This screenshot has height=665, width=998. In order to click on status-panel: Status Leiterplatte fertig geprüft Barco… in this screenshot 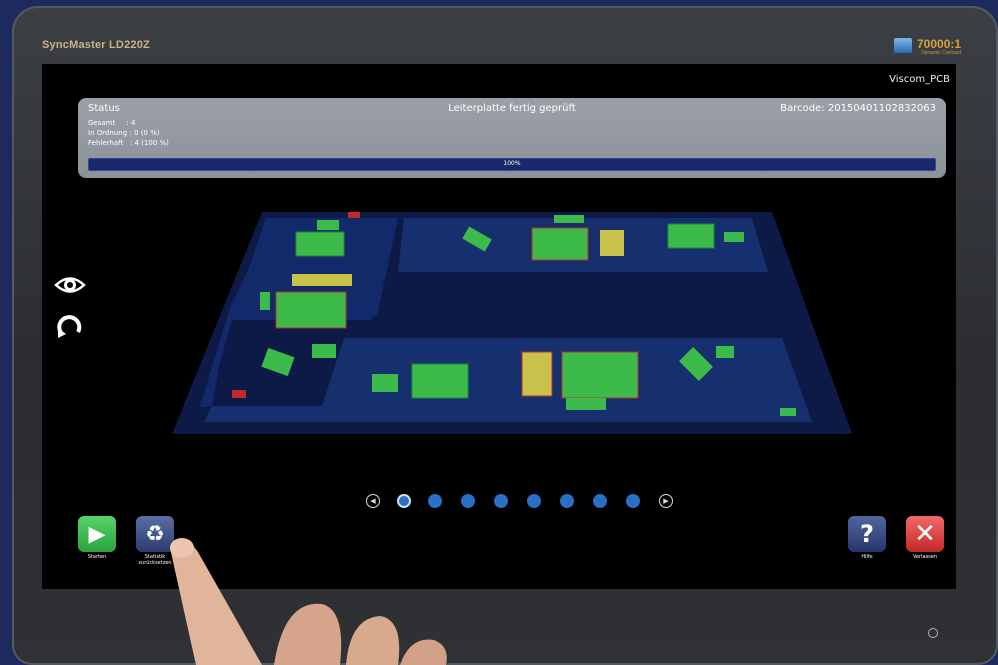, I will do `click(512, 138)`.